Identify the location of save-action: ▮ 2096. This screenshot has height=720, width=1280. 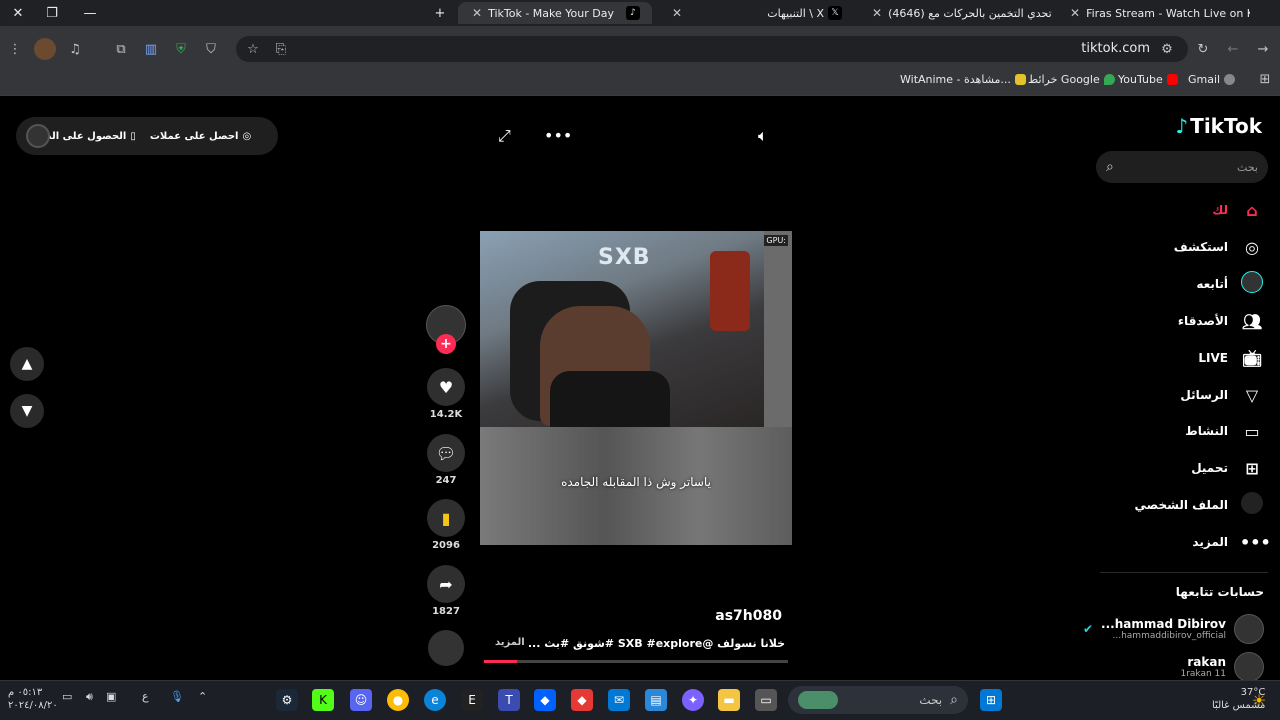
(446, 525).